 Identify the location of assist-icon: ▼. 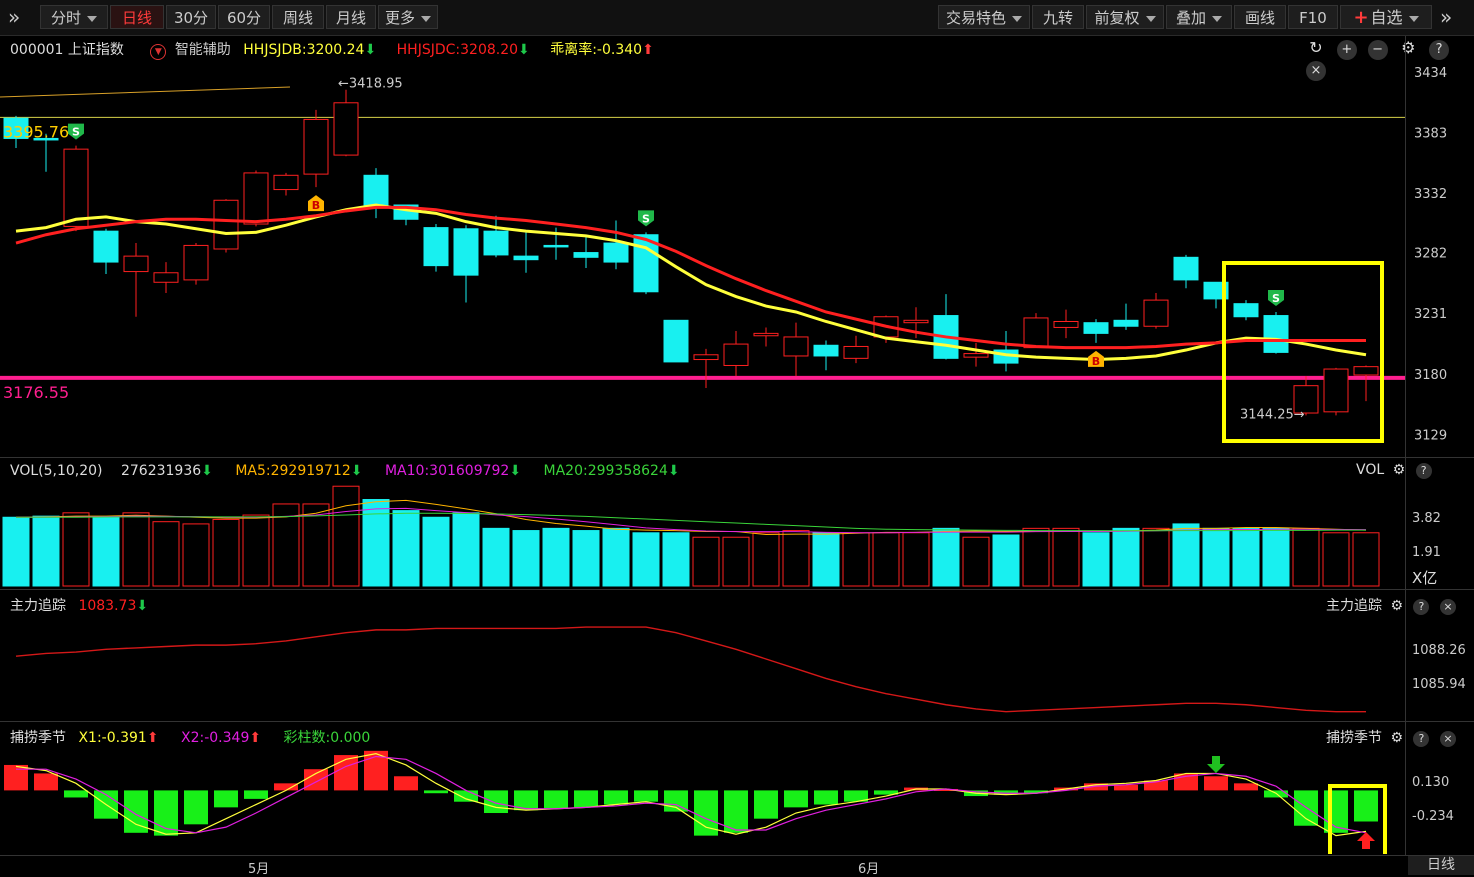
(158, 52).